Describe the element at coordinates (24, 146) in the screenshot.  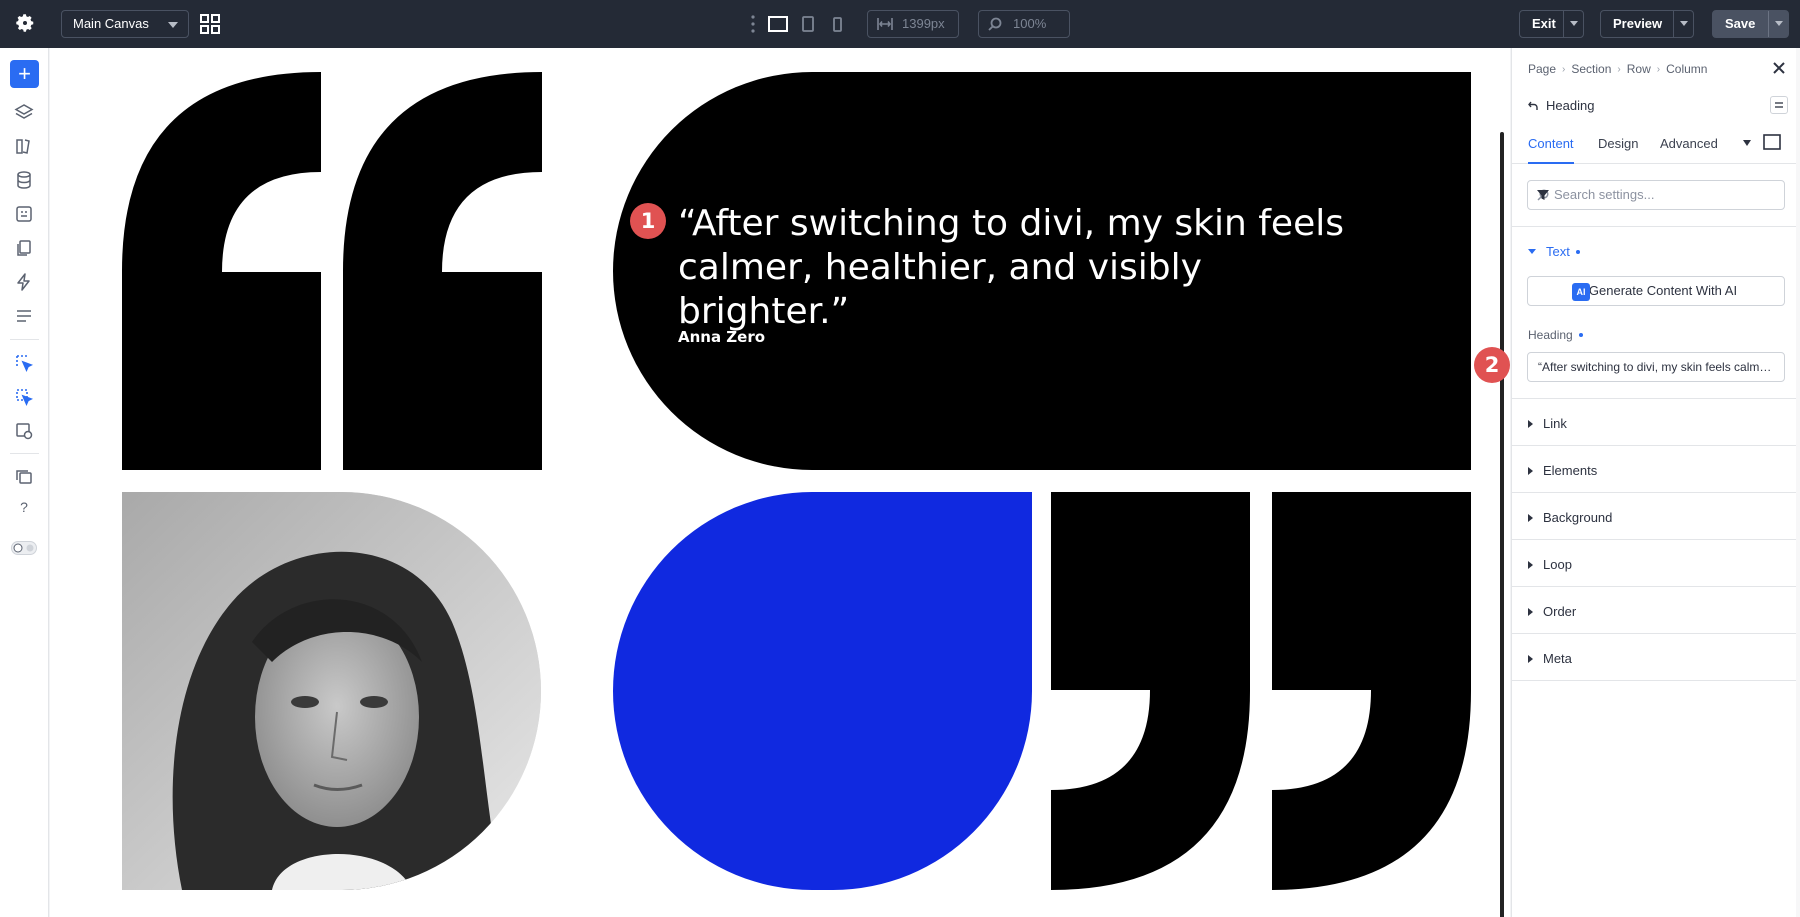
I see `library-icon` at that location.